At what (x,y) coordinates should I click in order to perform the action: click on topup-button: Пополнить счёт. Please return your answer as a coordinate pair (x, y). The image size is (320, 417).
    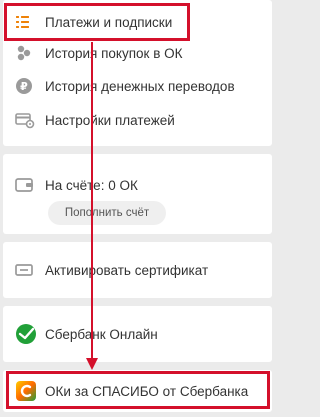
    Looking at the image, I should click on (107, 213).